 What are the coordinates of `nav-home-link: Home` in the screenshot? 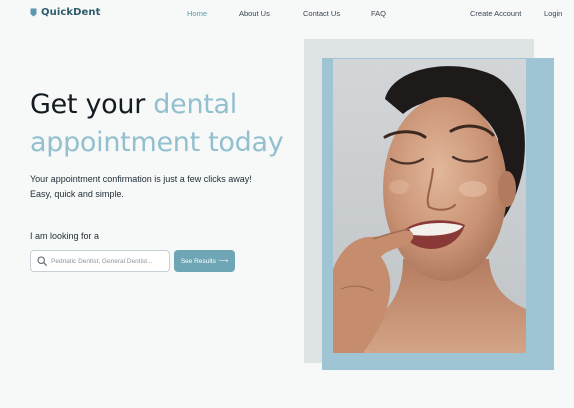 It's located at (197, 13).